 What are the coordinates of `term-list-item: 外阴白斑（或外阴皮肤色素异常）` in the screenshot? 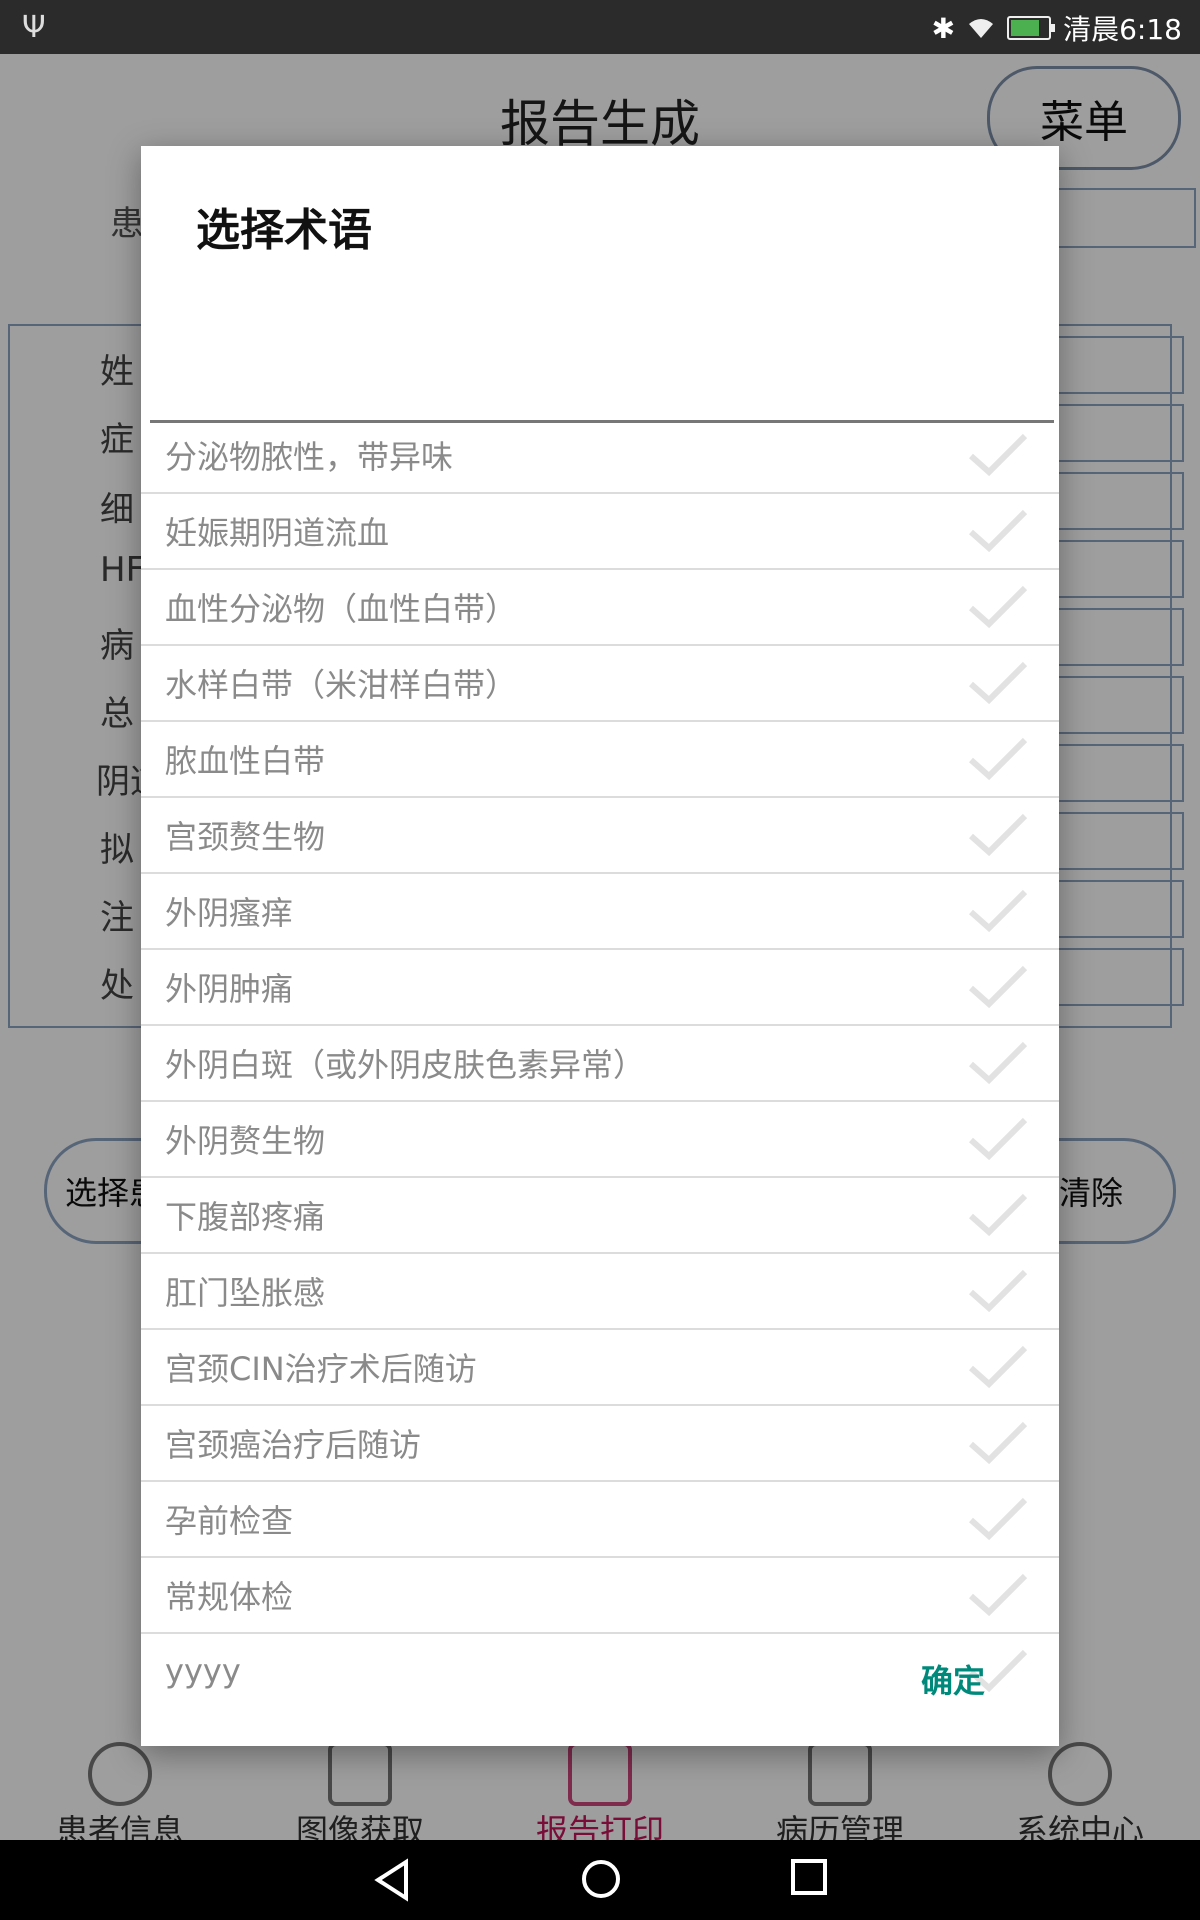 It's located at (600, 1064).